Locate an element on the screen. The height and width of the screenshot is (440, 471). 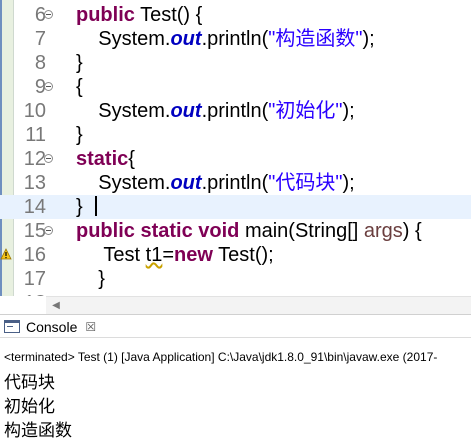
string-token: "初始化" is located at coordinates (305, 111).